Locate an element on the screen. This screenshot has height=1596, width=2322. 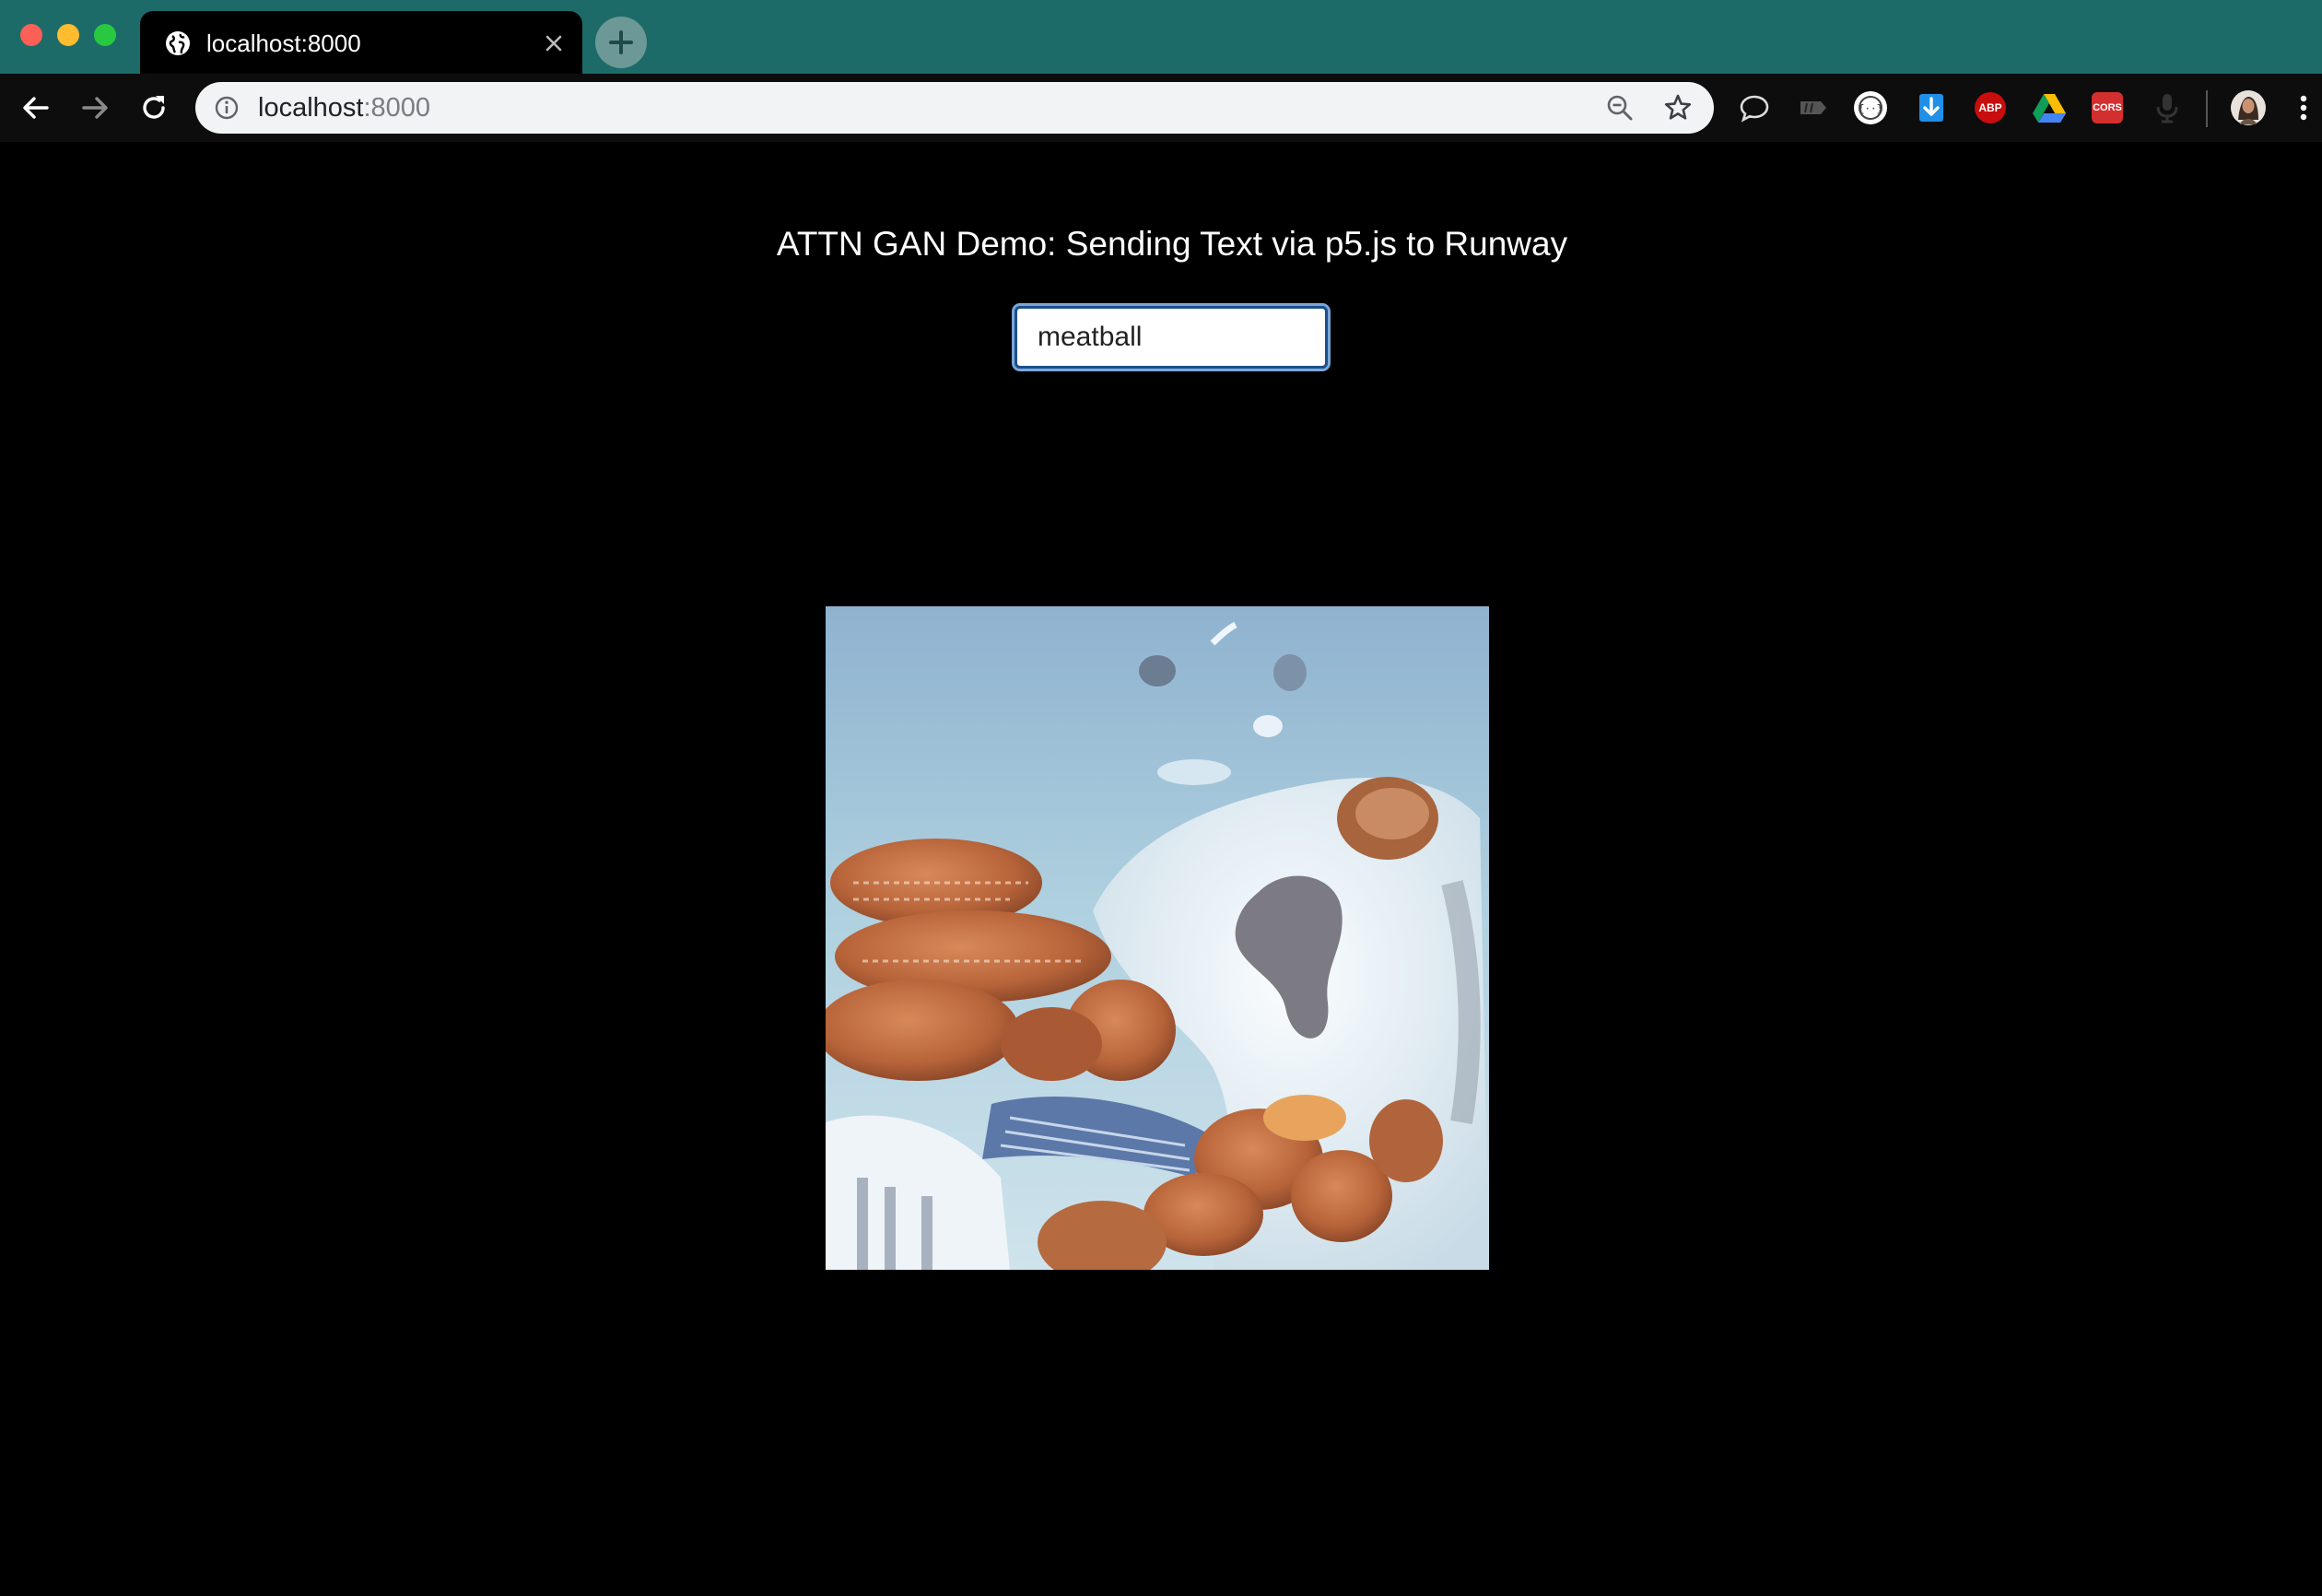
zoom-out-icon is located at coordinates (1620, 108).